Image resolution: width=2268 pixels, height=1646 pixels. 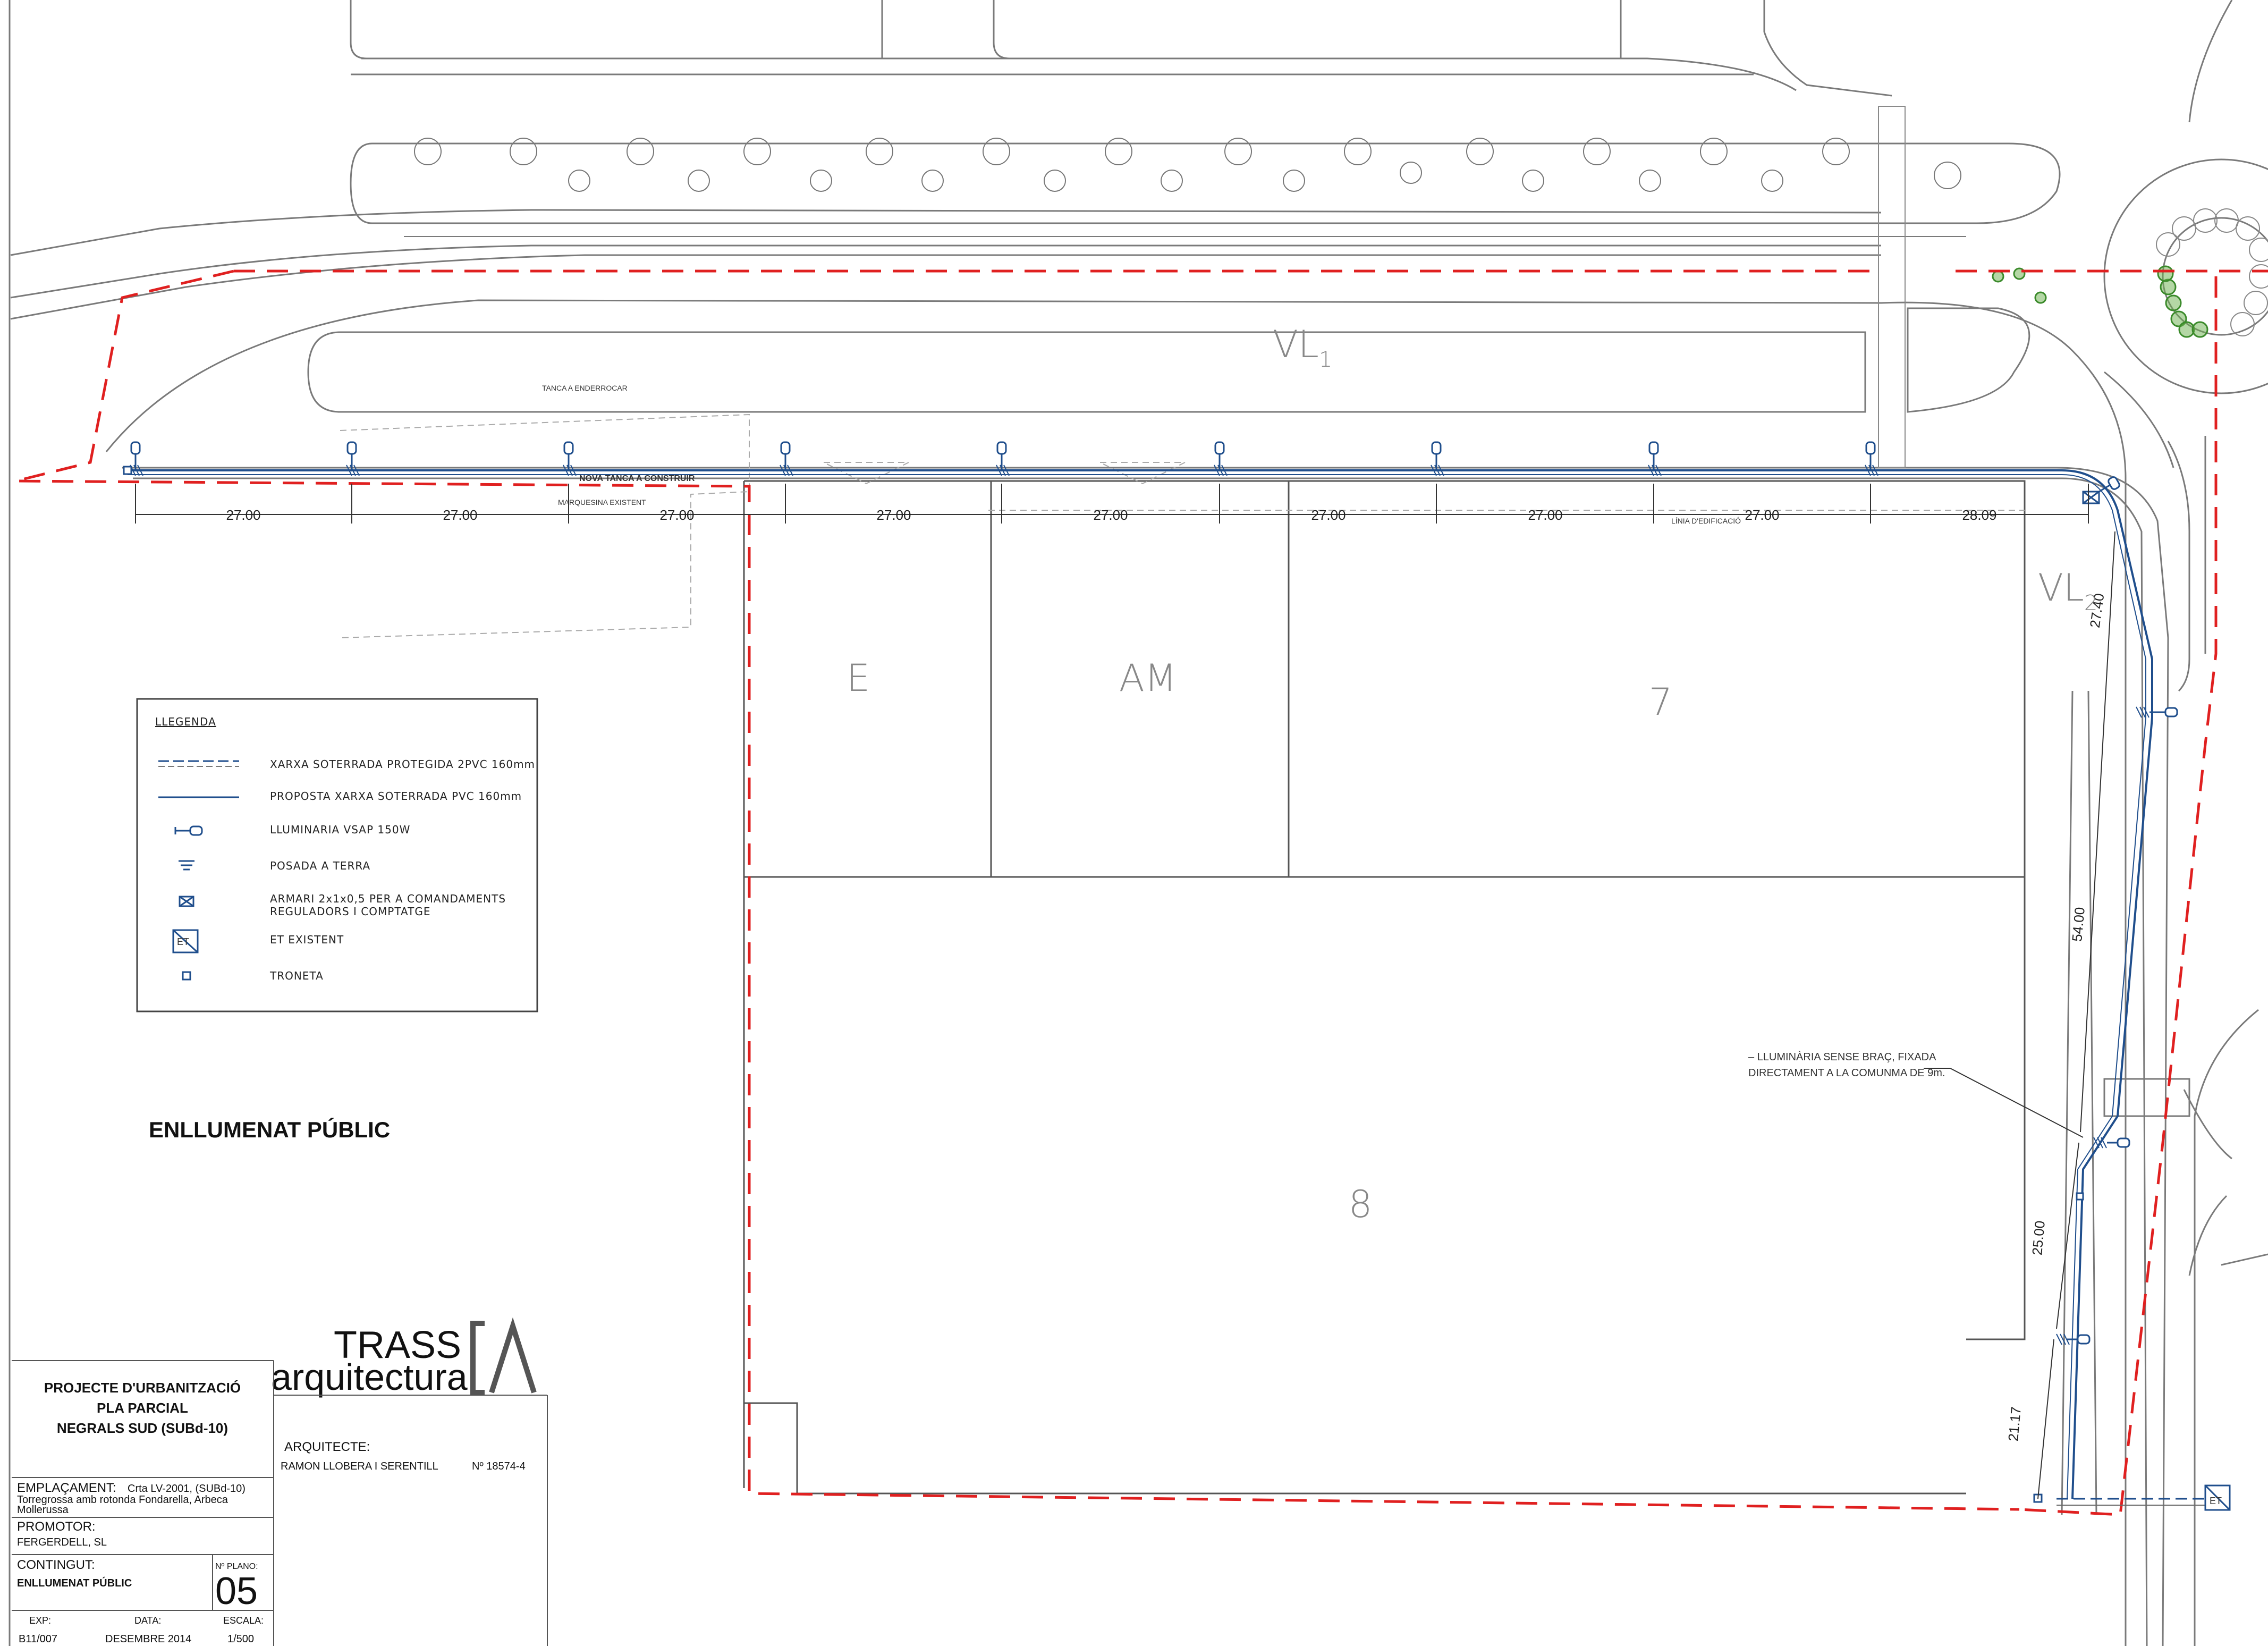 What do you see at coordinates (460, 515) in the screenshot?
I see `dim-h-2: 27.00` at bounding box center [460, 515].